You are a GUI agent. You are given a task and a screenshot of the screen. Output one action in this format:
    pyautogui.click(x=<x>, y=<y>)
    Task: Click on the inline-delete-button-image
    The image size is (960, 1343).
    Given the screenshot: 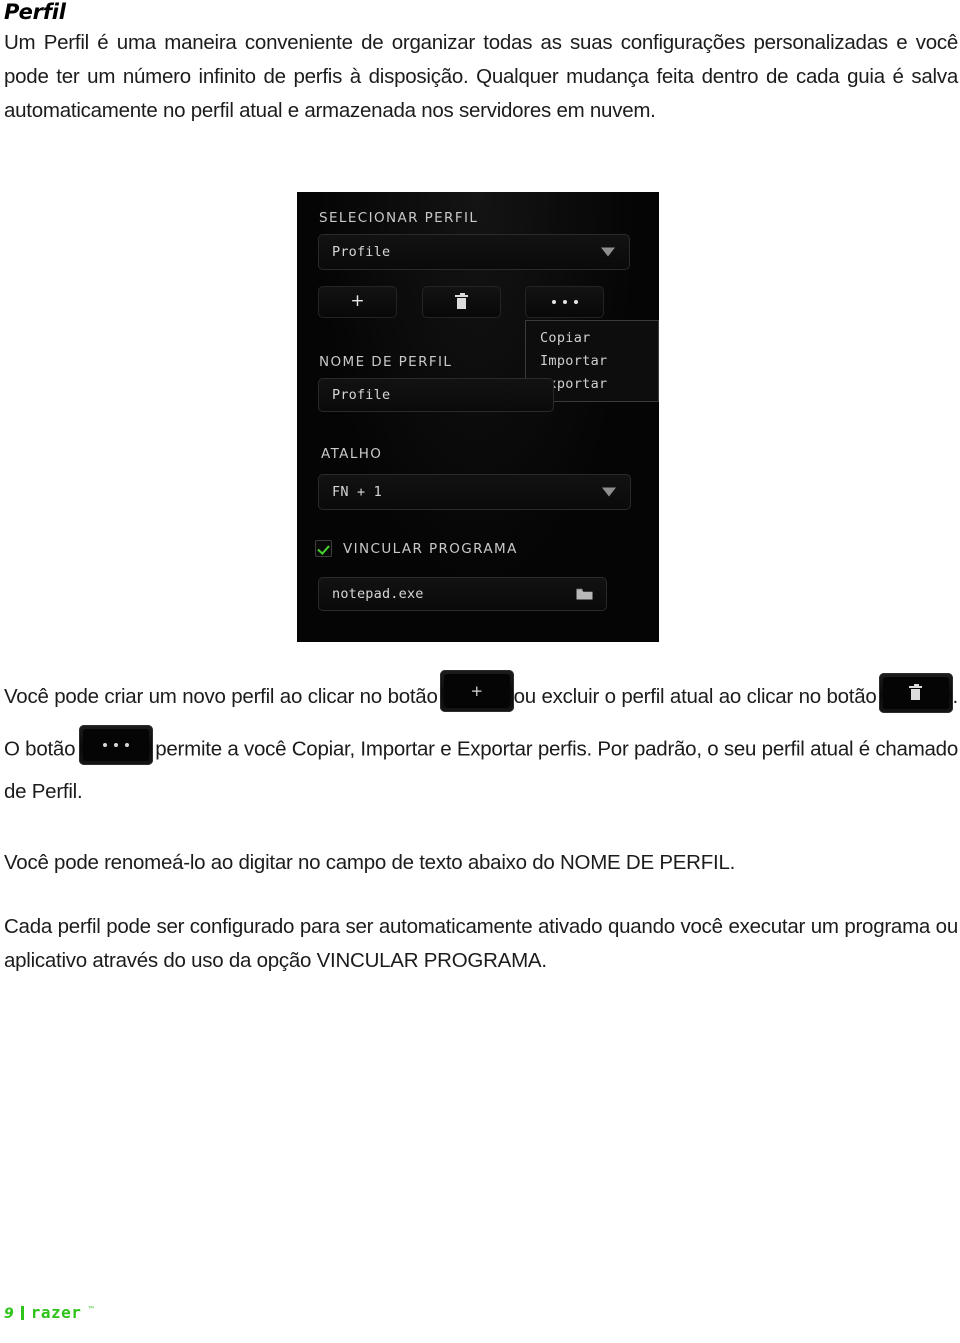 What is the action you would take?
    pyautogui.click(x=915, y=692)
    